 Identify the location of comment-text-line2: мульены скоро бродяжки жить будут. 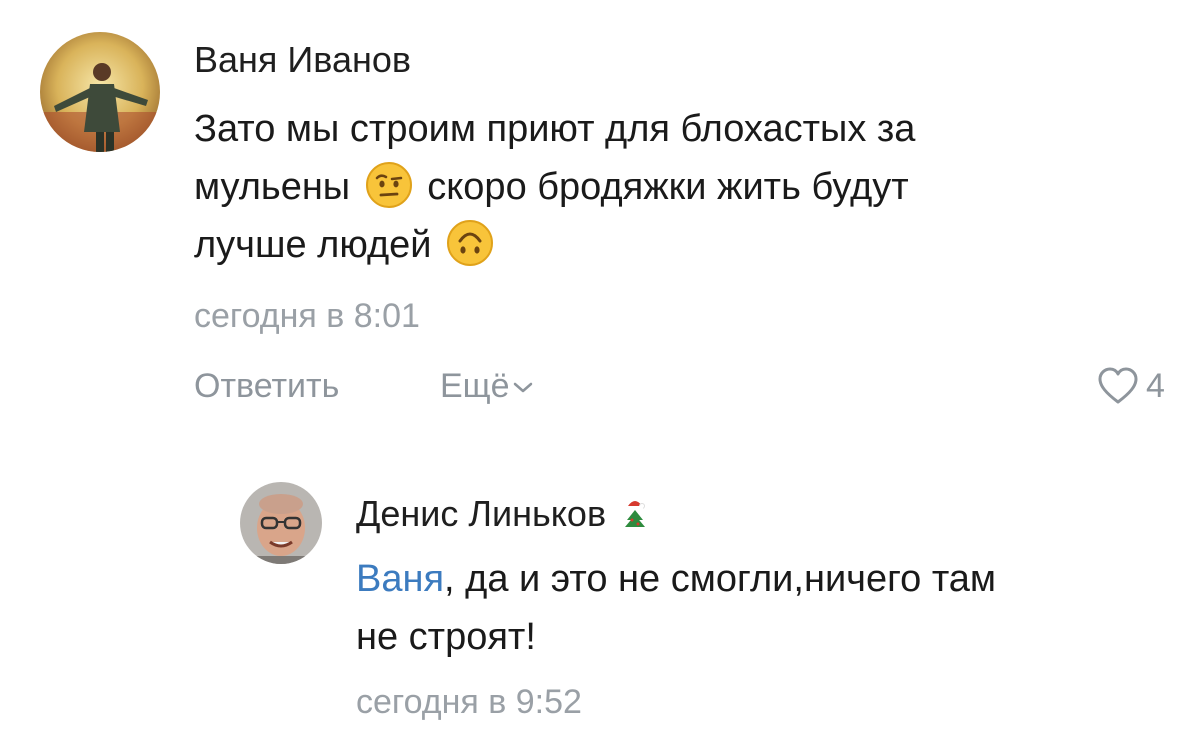
(674, 187).